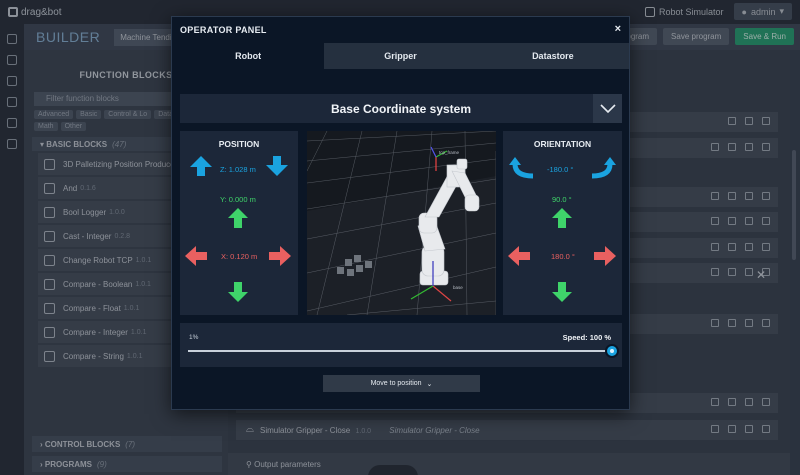  I want to click on x-value: X: 0.120 m, so click(239, 256).